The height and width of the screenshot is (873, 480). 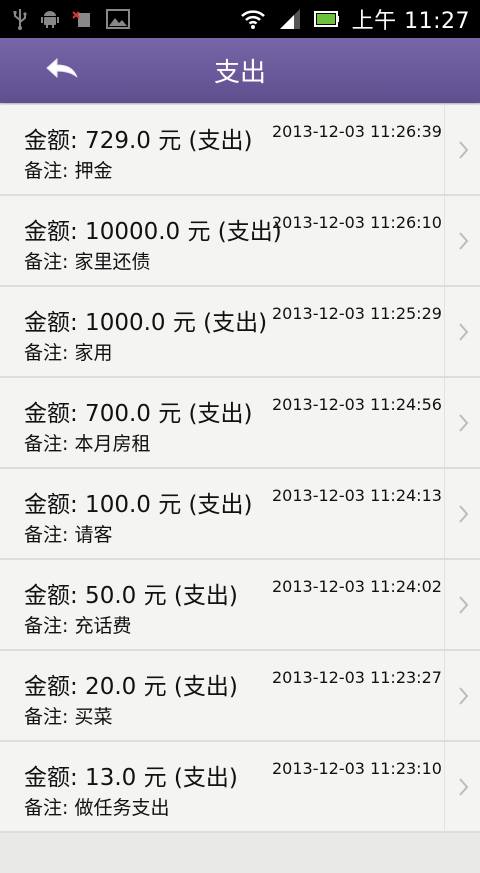 What do you see at coordinates (153, 232) in the screenshot?
I see `amount-text: 金额: 10000.0 元 (支出)` at bounding box center [153, 232].